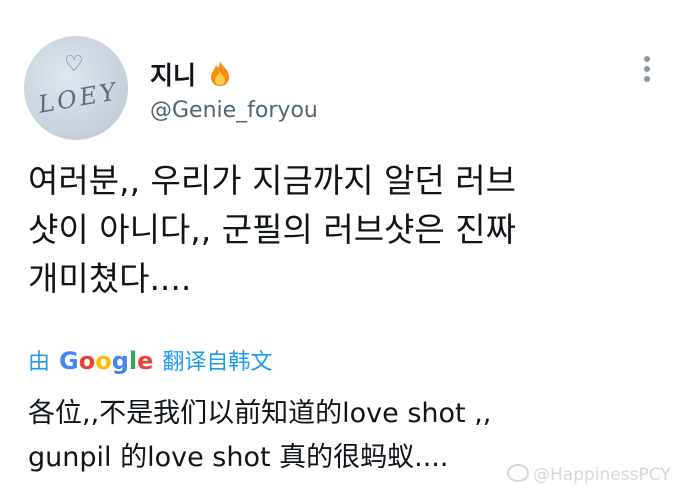 The height and width of the screenshot is (500, 685). Describe the element at coordinates (602, 475) in the screenshot. I see `watermark-text: @HappinessPCY` at that location.